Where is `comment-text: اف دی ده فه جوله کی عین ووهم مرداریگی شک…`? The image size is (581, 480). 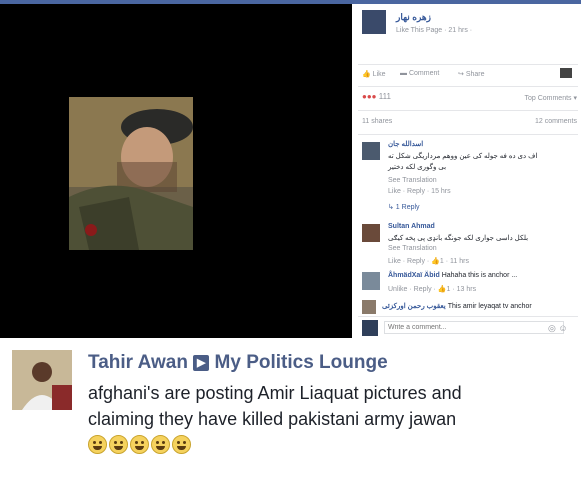
comment-text: اف دی ده فه جوله کی عین ووهم مرداریگی شک… is located at coordinates (463, 156).